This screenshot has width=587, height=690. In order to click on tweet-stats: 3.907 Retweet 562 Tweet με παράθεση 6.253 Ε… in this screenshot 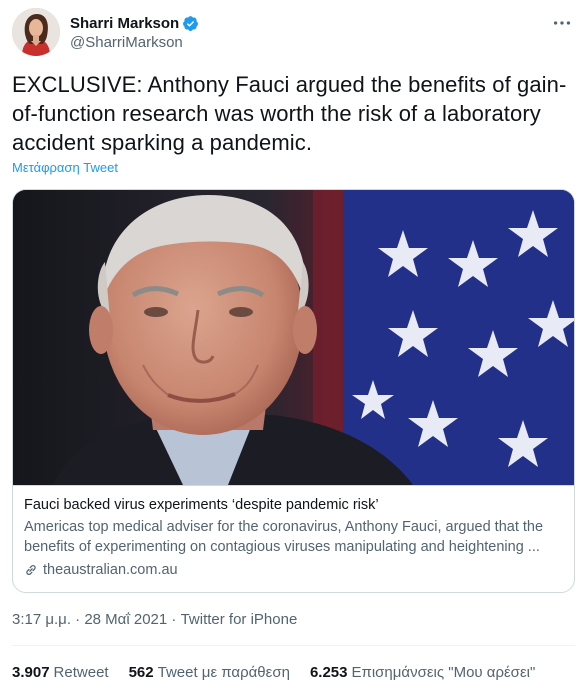, I will do `click(283, 672)`.